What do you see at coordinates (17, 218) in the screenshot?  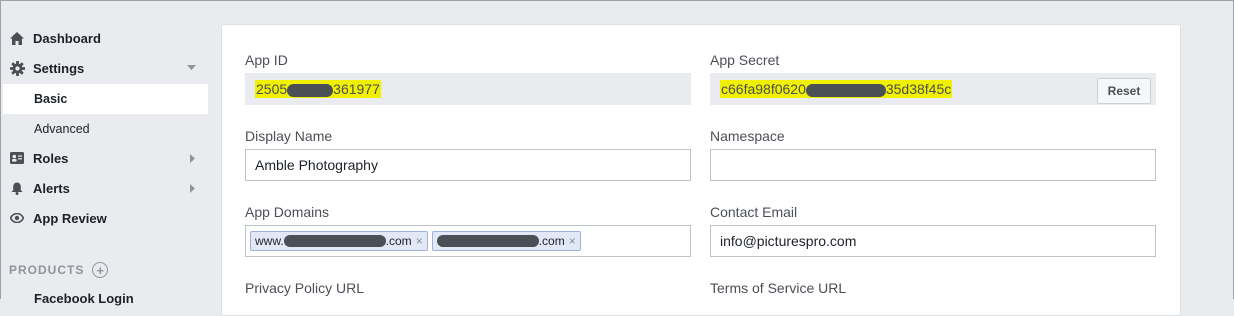 I see `eye-icon` at bounding box center [17, 218].